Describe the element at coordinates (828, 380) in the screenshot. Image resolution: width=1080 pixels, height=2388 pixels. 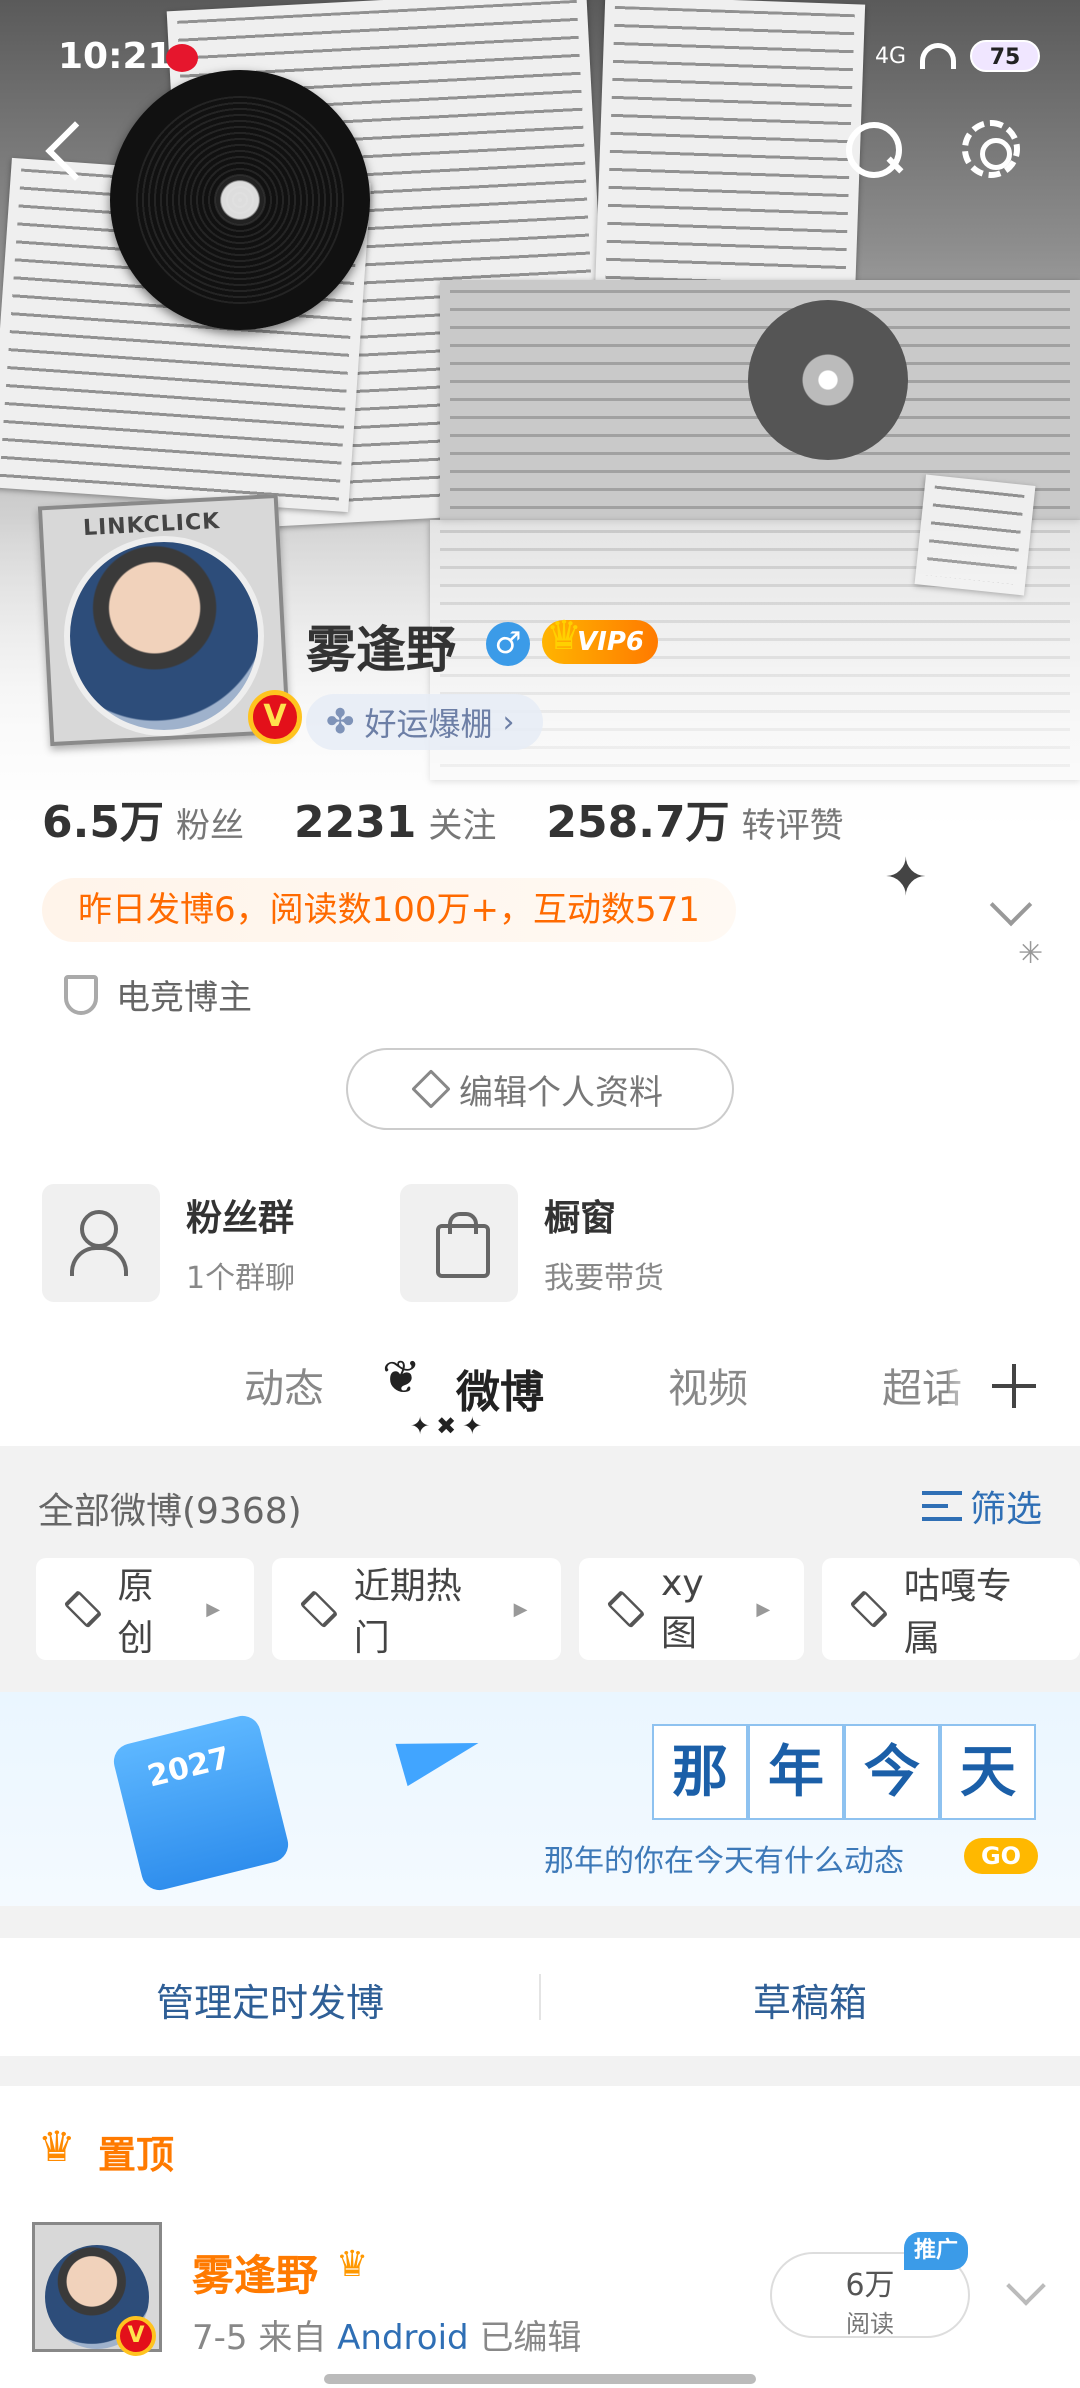
I see `cd-disc` at that location.